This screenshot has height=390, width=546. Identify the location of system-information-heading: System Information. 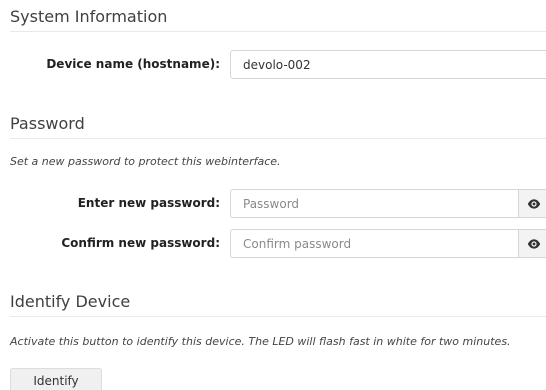
(89, 16).